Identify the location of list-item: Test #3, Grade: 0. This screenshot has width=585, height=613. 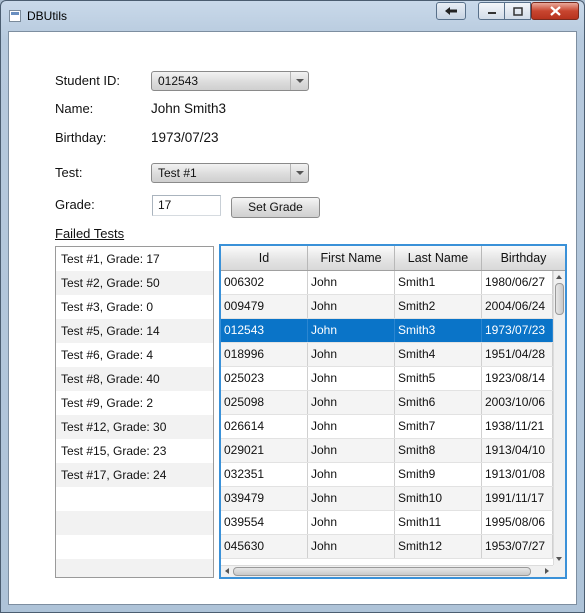
(134, 307).